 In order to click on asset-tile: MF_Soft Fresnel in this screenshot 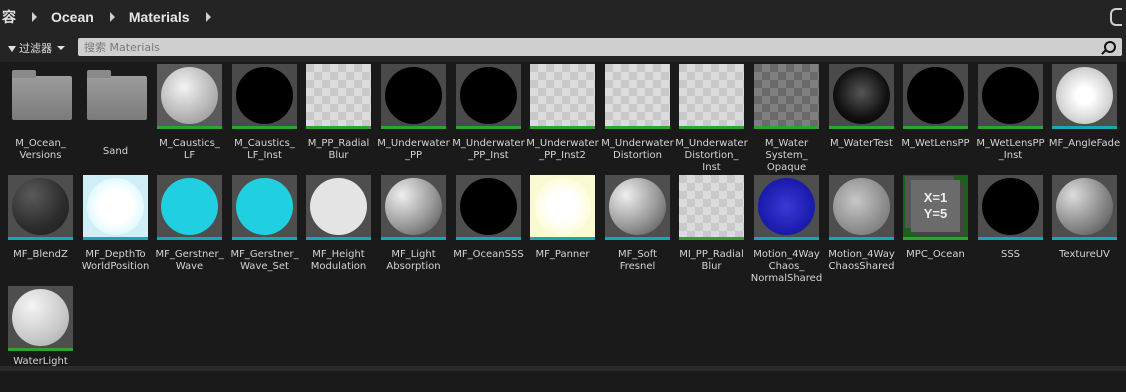, I will do `click(637, 227)`.